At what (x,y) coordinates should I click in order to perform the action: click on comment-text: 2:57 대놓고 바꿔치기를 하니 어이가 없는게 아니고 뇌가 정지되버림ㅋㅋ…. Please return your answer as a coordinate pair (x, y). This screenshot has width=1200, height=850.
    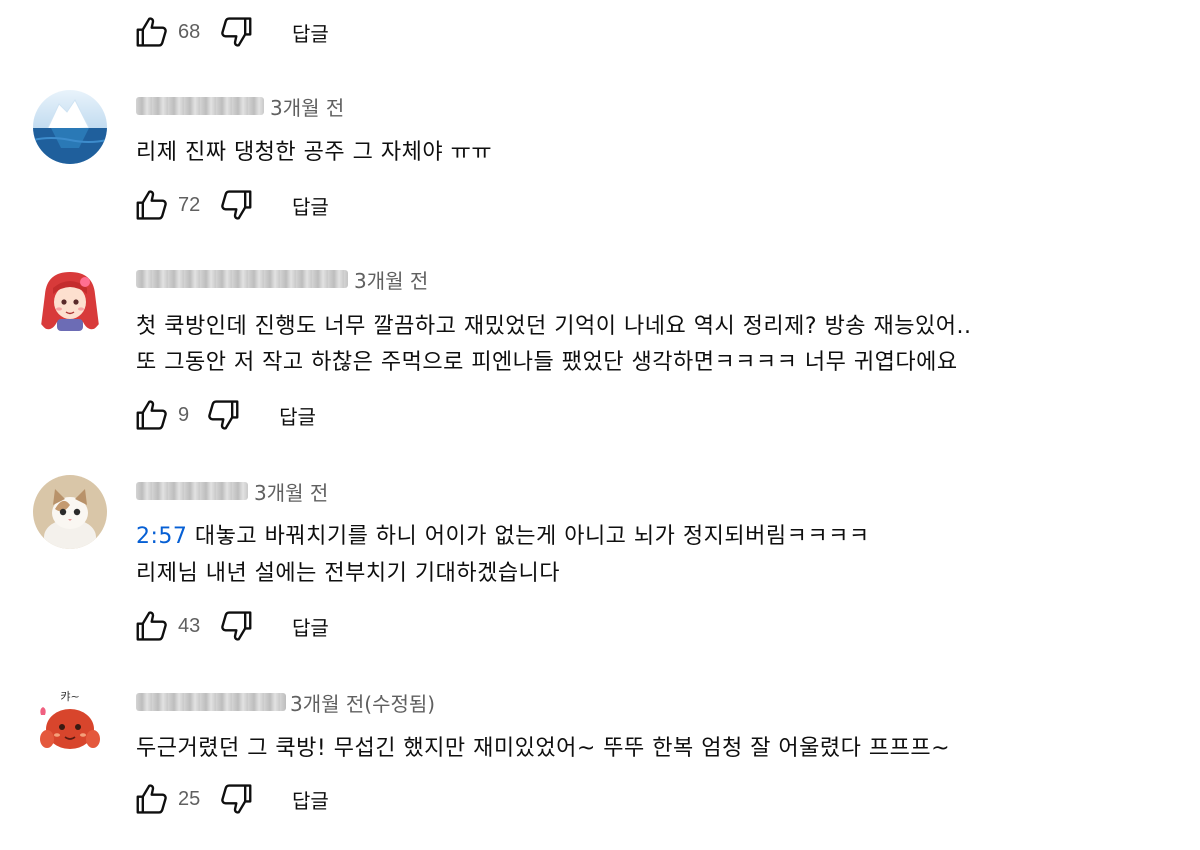
    Looking at the image, I should click on (503, 534).